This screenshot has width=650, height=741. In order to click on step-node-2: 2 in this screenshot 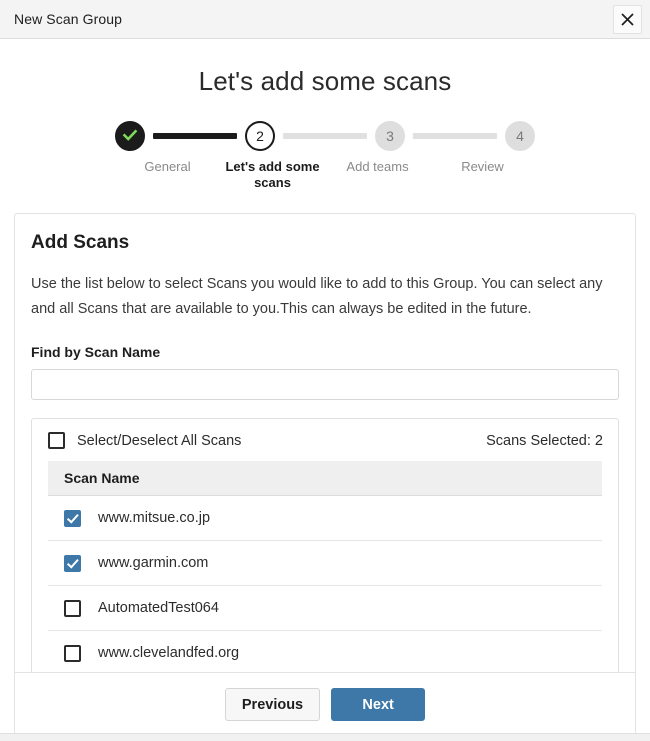, I will do `click(260, 136)`.